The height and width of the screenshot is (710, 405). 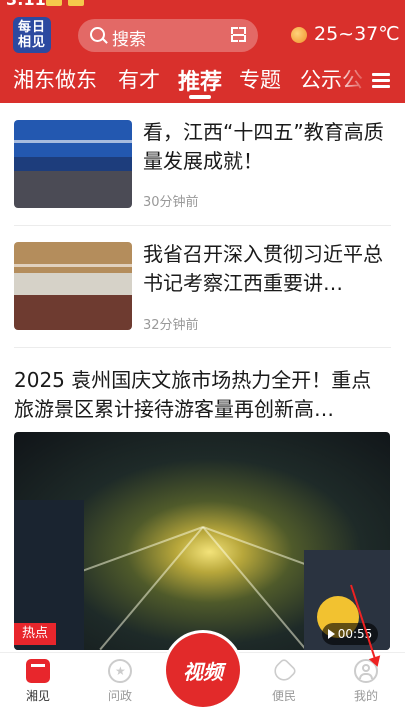 What do you see at coordinates (120, 671) in the screenshot?
I see `star-chat-icon: ★` at bounding box center [120, 671].